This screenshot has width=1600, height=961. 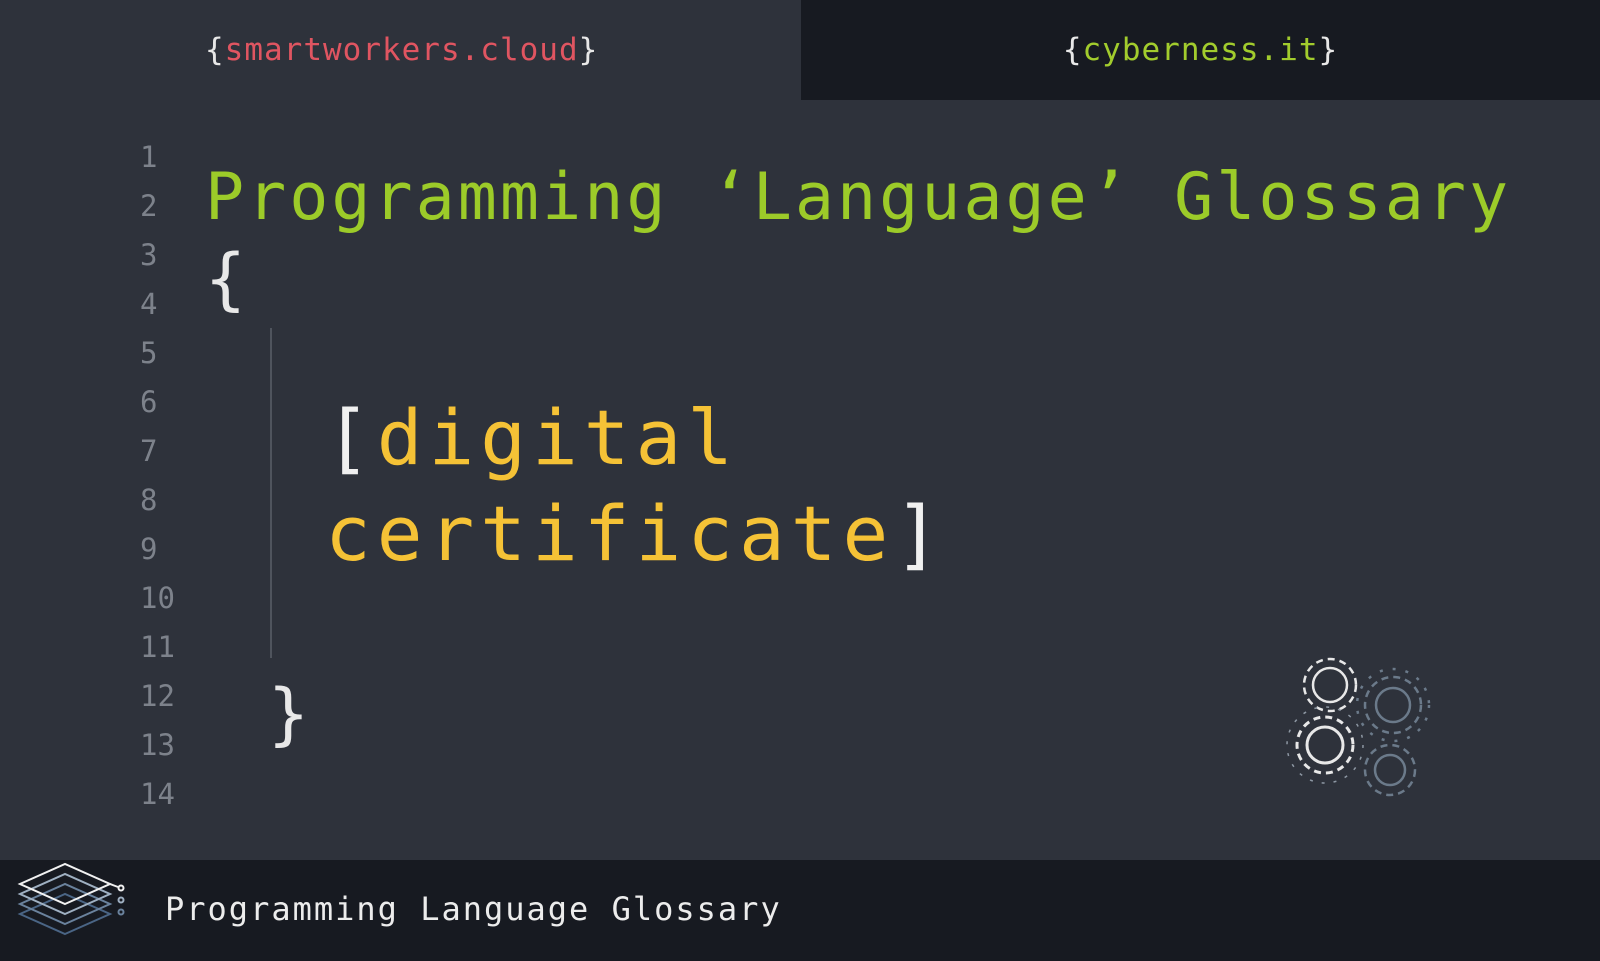 What do you see at coordinates (1358, 727) in the screenshot?
I see `gears-icon` at bounding box center [1358, 727].